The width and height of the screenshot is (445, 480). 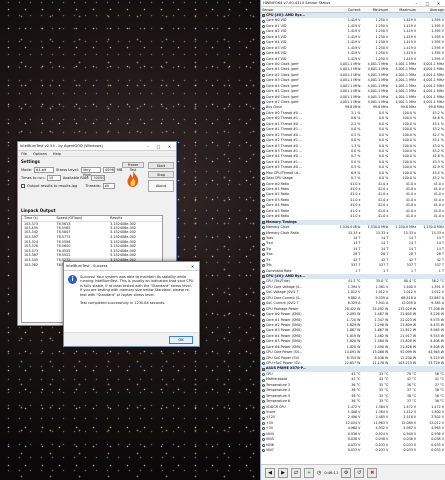 What do you see at coordinates (44, 170) in the screenshot?
I see `mode-select: 64-bit` at bounding box center [44, 170].